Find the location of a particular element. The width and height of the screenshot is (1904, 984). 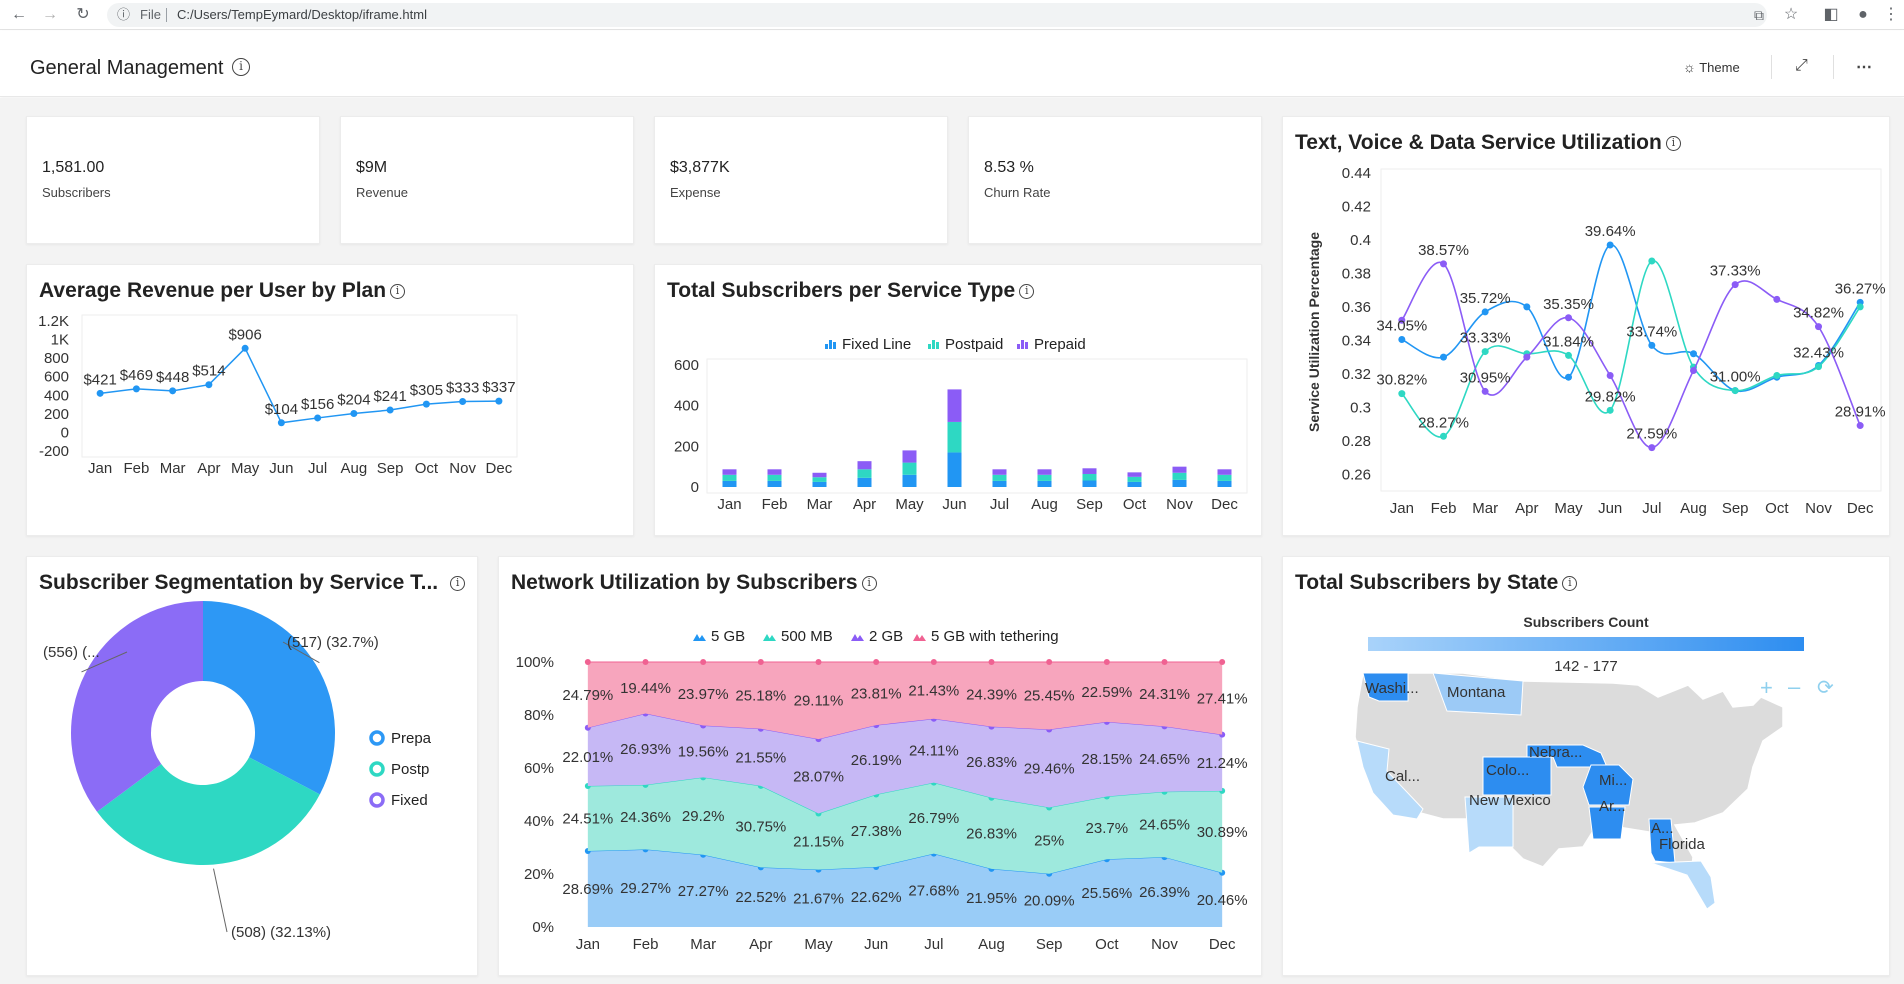

kpi-card-revenue: $9M Revenue is located at coordinates (487, 180).